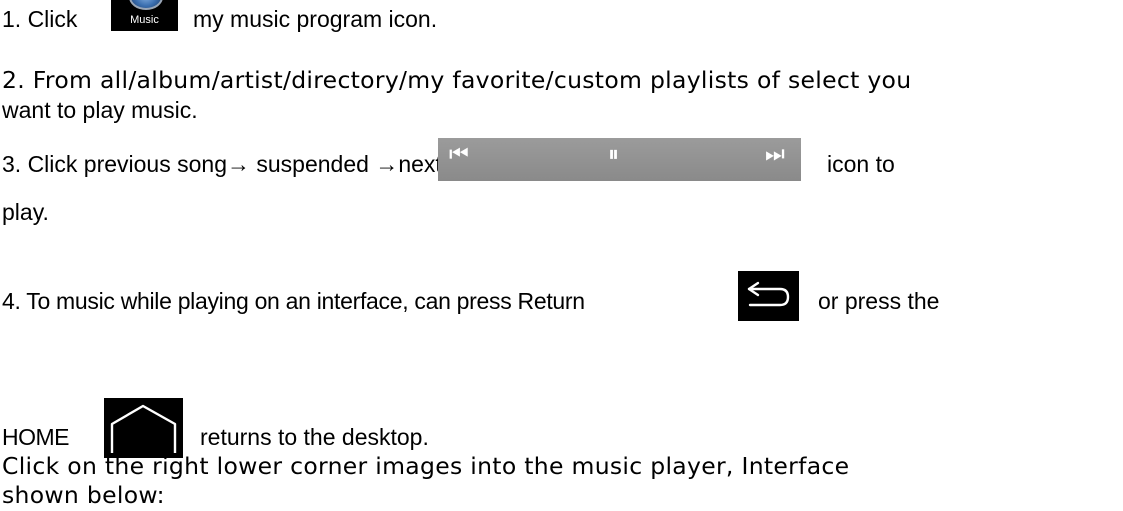  What do you see at coordinates (879, 301) in the screenshot?
I see `step-4-suffix: or press the` at bounding box center [879, 301].